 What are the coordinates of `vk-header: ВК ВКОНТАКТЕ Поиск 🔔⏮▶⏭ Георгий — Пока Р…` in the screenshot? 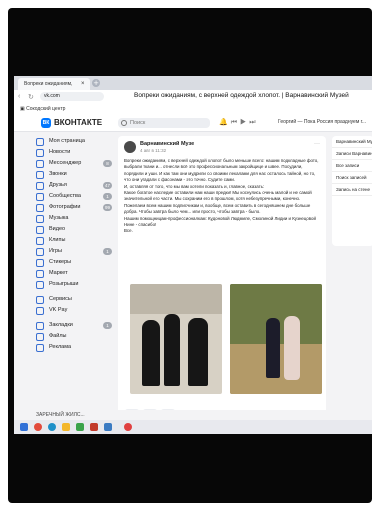 It's located at (193, 123).